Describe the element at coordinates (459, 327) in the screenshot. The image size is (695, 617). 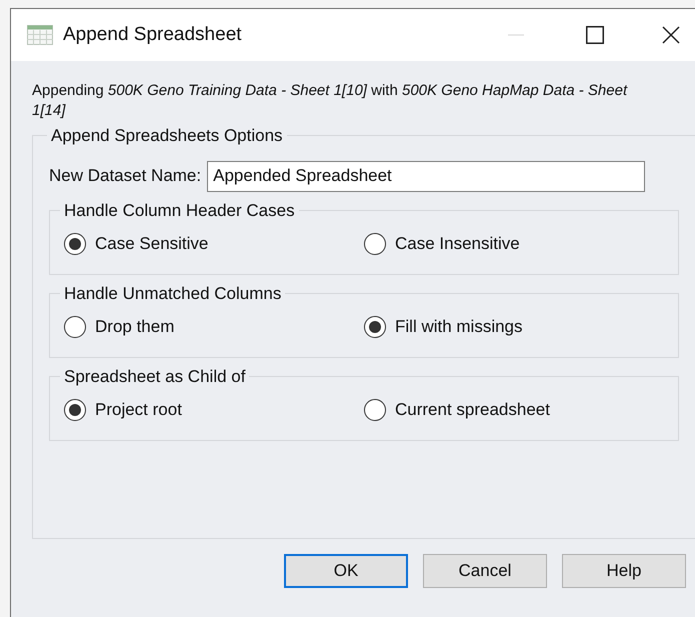
I see `radio-label: Fill with missings` at that location.